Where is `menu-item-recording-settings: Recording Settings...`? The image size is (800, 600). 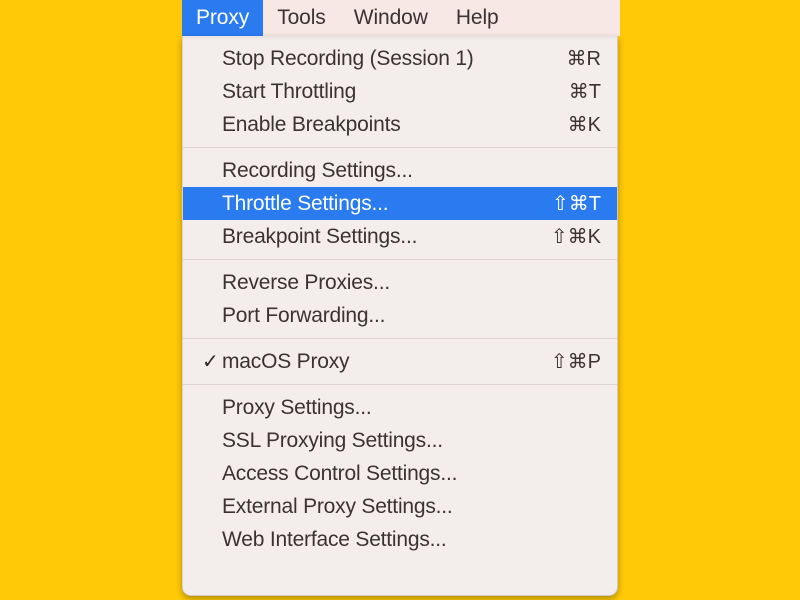 menu-item-recording-settings: Recording Settings... is located at coordinates (400, 170).